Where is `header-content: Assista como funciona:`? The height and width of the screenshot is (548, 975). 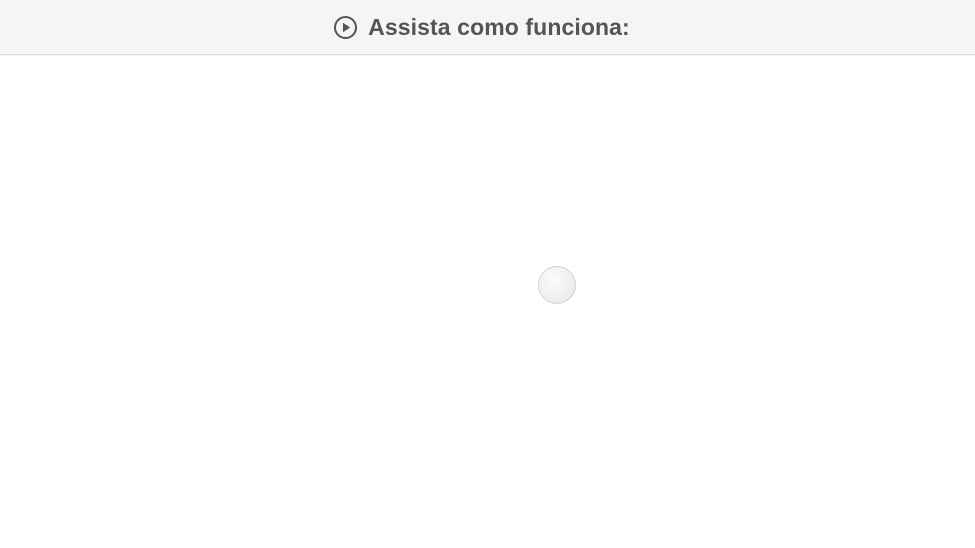
header-content: Assista como funciona: is located at coordinates (481, 27).